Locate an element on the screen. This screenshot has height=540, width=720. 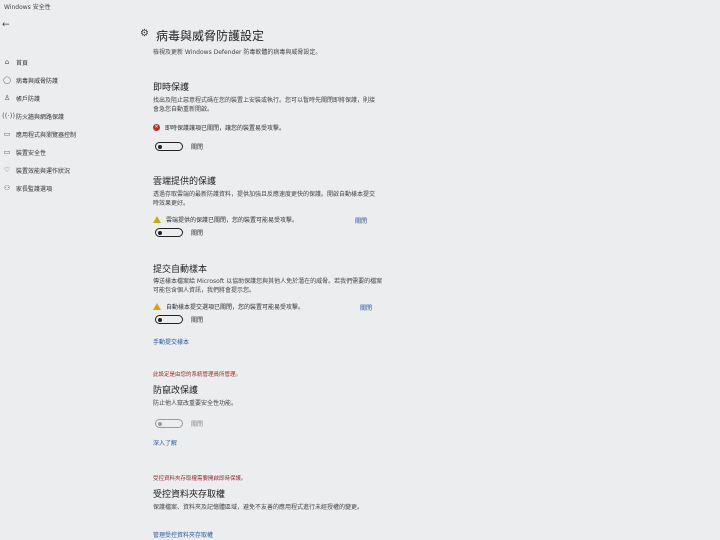
manage-folder-access-link: 管理受控資料夾存取權 is located at coordinates (183, 534).